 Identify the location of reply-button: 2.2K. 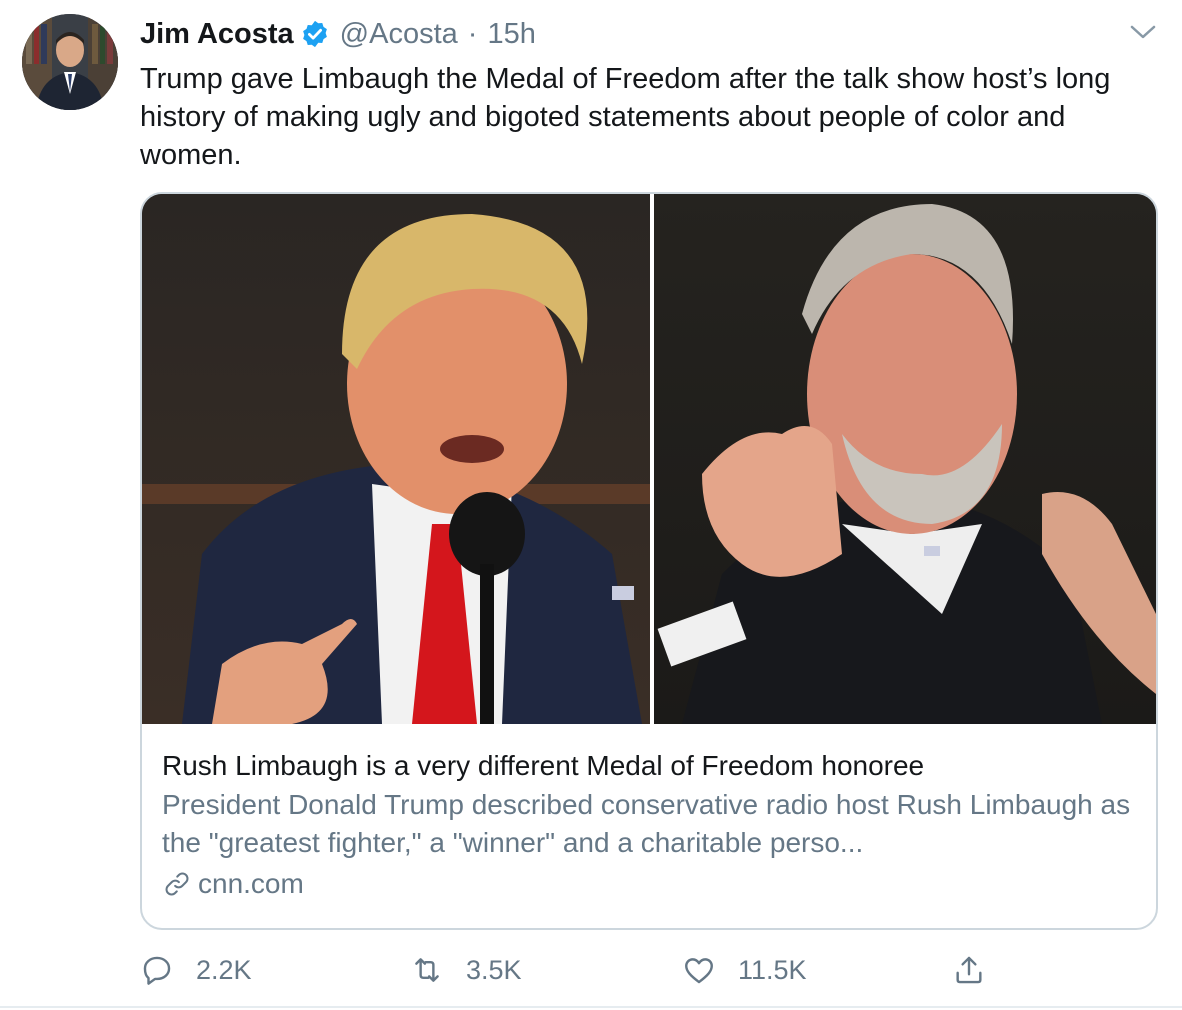
(196, 970).